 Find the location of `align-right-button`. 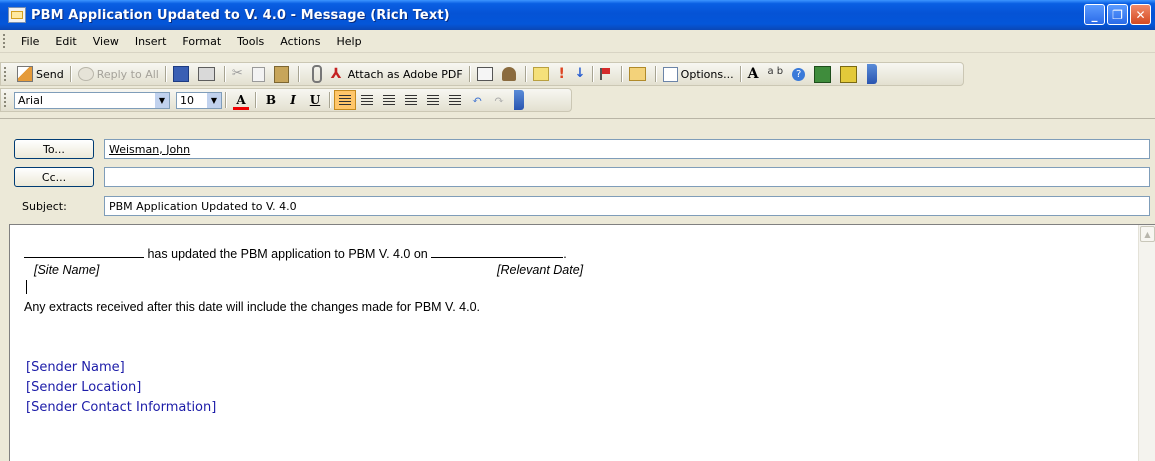

align-right-button is located at coordinates (389, 100).